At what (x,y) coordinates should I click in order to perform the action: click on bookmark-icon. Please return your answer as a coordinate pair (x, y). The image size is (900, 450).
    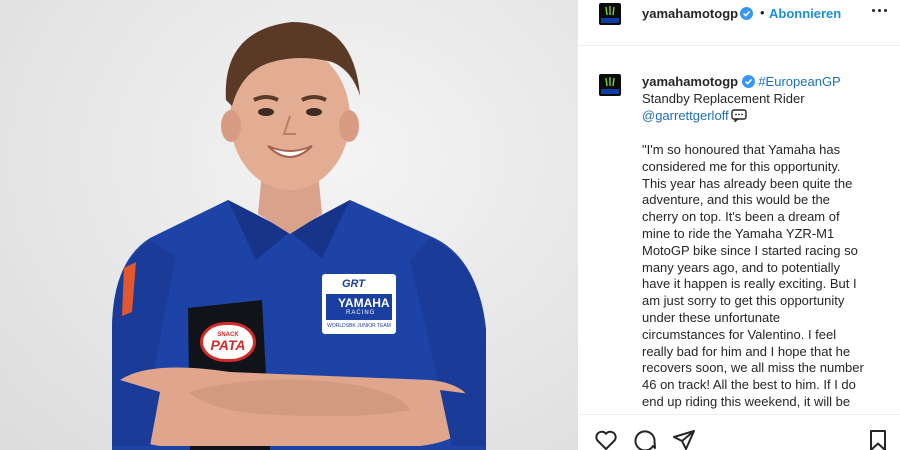
    Looking at the image, I should click on (878, 439).